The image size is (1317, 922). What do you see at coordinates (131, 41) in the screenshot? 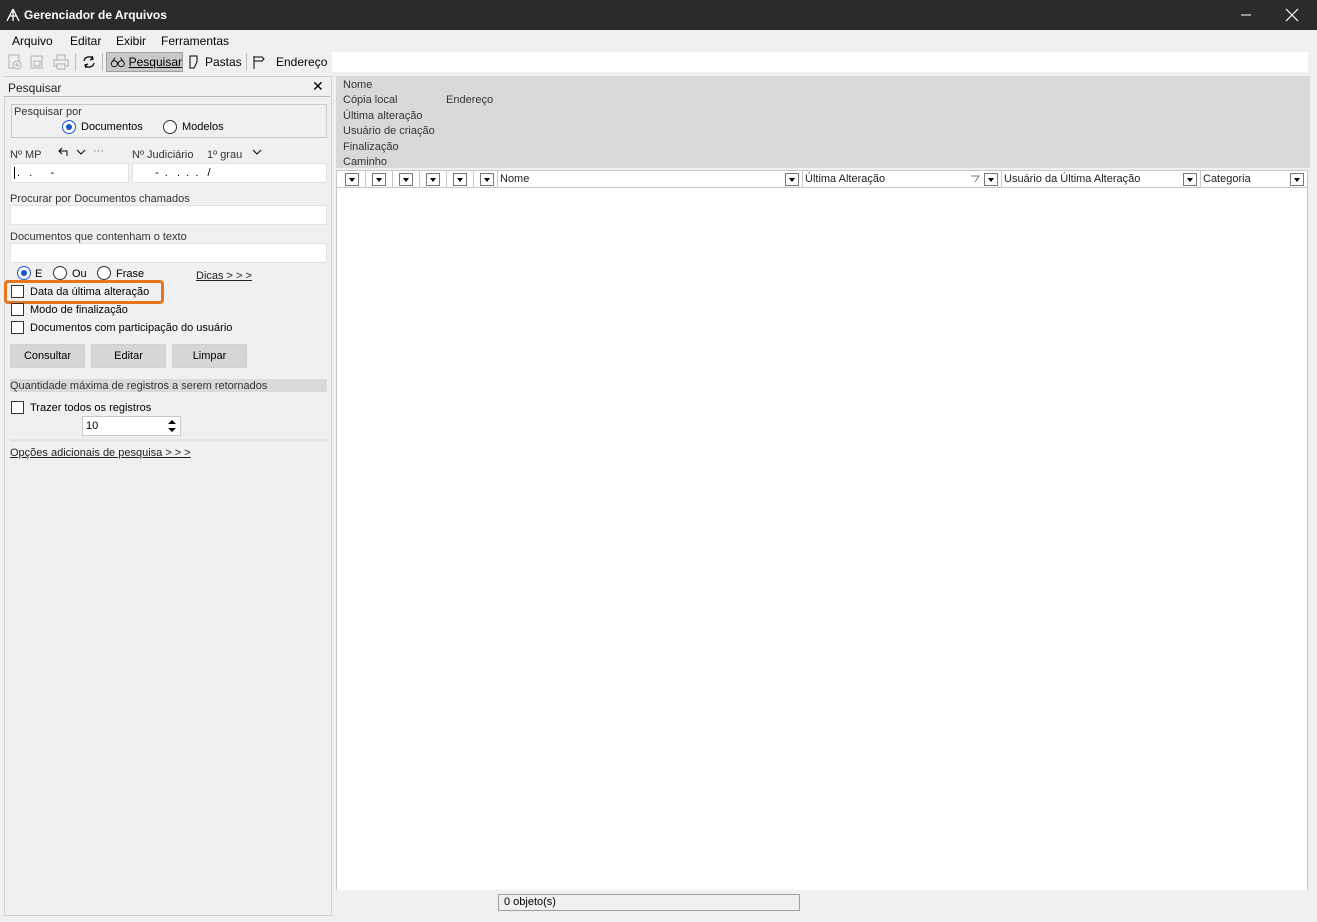
I see `menu-exibir: Exibir` at bounding box center [131, 41].